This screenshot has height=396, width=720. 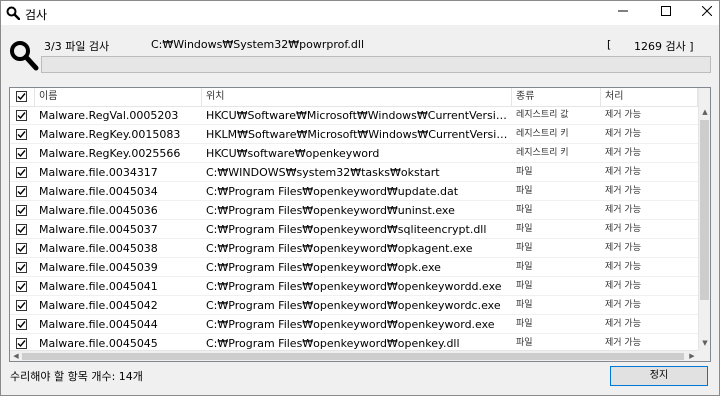 What do you see at coordinates (664, 46) in the screenshot?
I see `scan-count: 1269 검사 ]` at bounding box center [664, 46].